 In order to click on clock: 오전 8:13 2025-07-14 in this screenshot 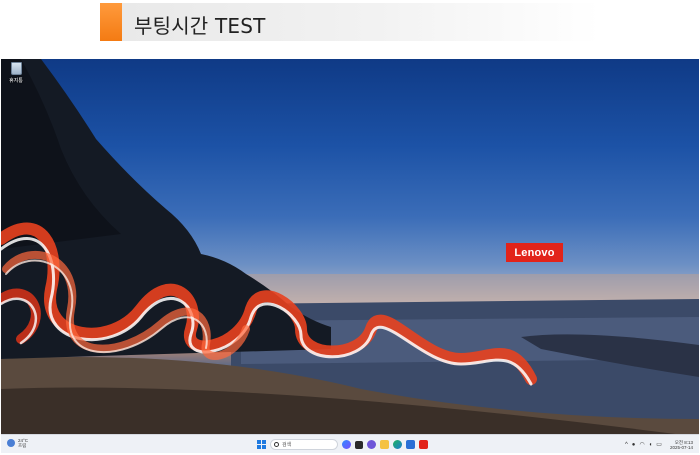, I will do `click(681, 445)`.